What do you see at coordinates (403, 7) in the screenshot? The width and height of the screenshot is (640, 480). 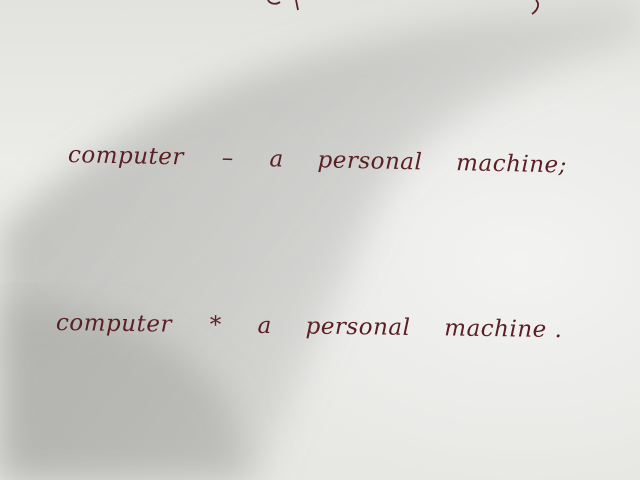 I see `top-cut-handwriting` at bounding box center [403, 7].